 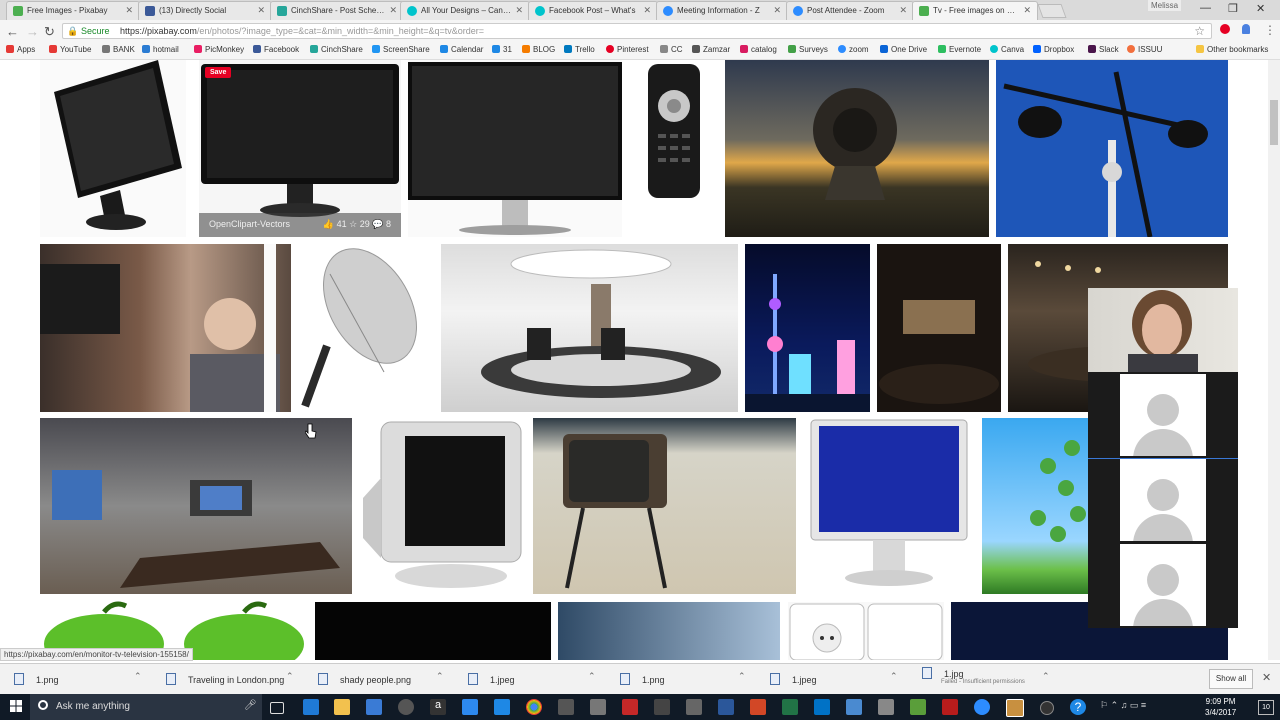 What do you see at coordinates (276, 49) in the screenshot?
I see `bookmark-facebook: Facebook` at bounding box center [276, 49].